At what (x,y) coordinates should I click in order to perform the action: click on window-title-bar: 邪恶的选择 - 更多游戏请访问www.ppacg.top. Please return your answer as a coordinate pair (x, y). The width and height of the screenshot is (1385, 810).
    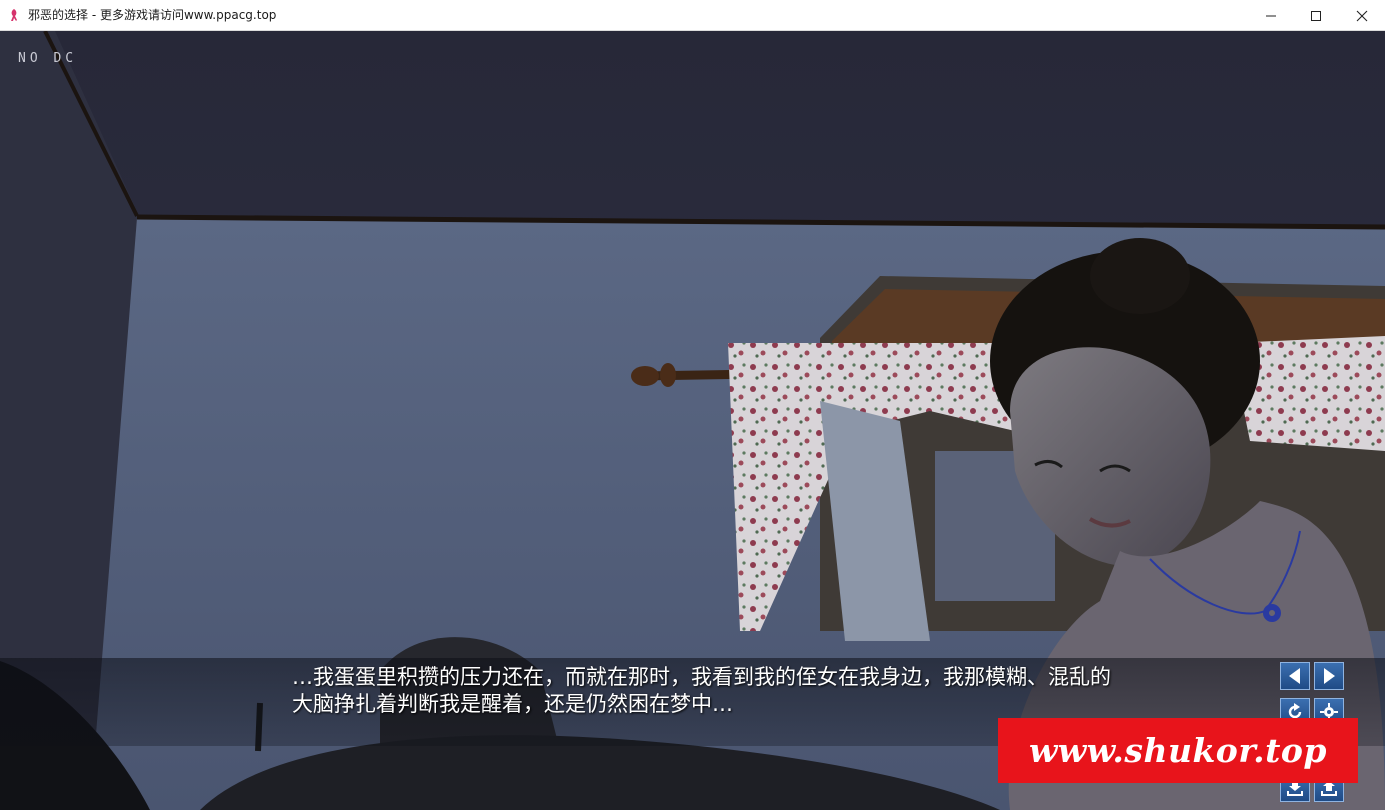
    Looking at the image, I should click on (692, 15).